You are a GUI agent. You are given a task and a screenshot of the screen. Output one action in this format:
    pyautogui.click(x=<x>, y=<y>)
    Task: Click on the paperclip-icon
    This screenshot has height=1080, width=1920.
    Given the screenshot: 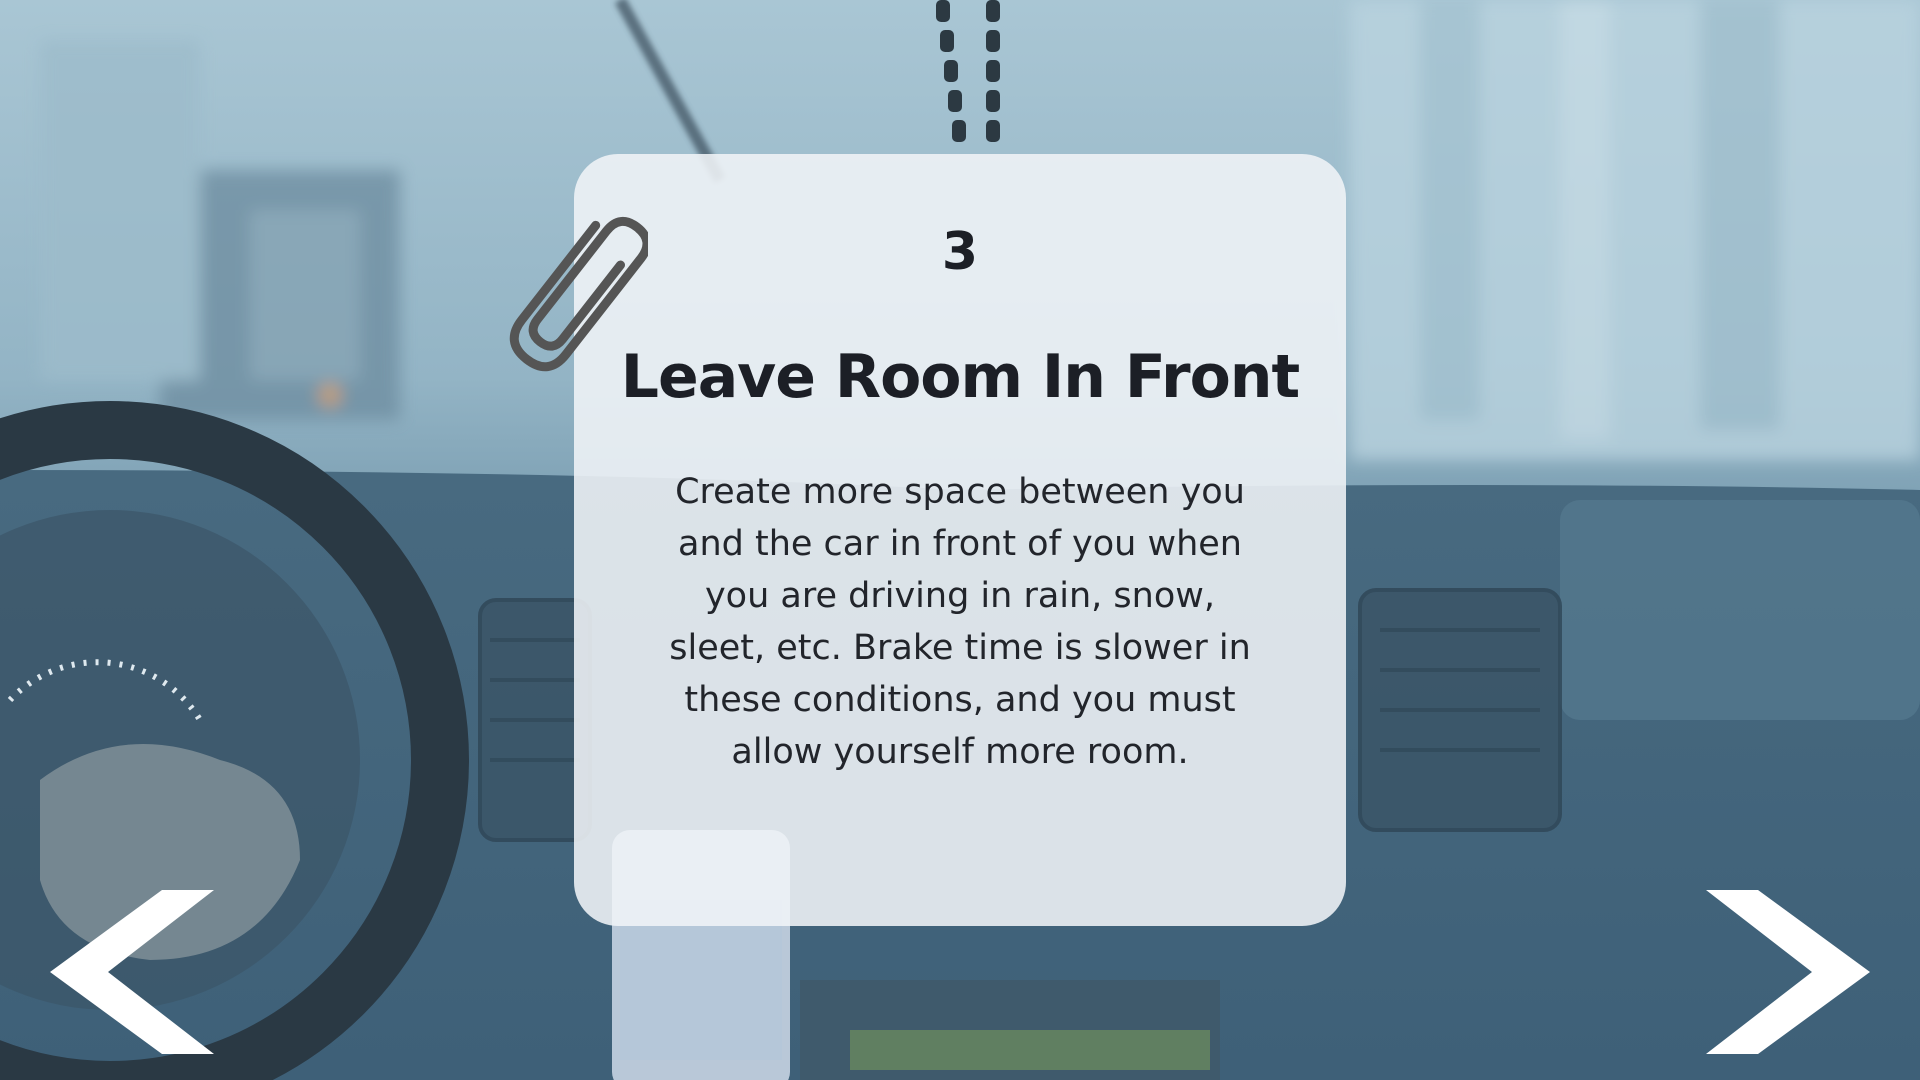 What is the action you would take?
    pyautogui.click(x=578, y=294)
    